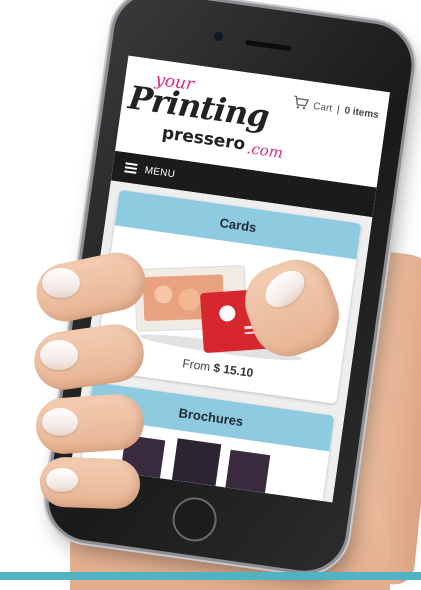  What do you see at coordinates (159, 172) in the screenshot?
I see `menu-label: MENU` at bounding box center [159, 172].